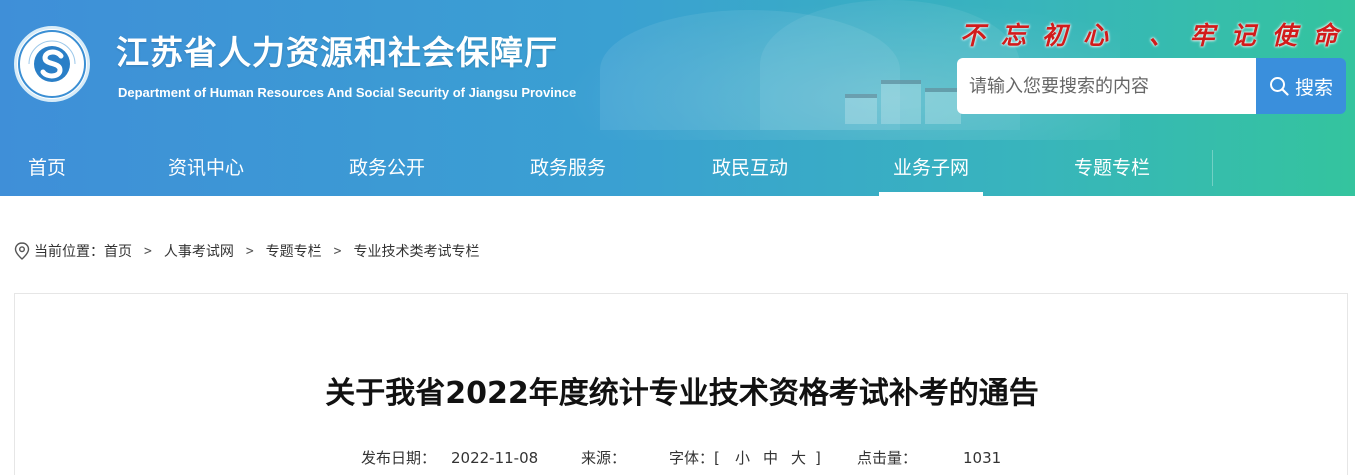 Image resolution: width=1355 pixels, height=475 pixels. Describe the element at coordinates (1112, 168) in the screenshot. I see `nav-item-special-topics: 专题专栏` at that location.